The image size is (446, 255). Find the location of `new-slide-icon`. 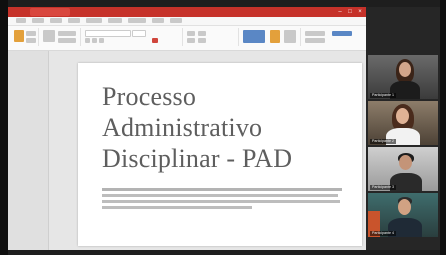

new-slide-icon is located at coordinates (49, 36).